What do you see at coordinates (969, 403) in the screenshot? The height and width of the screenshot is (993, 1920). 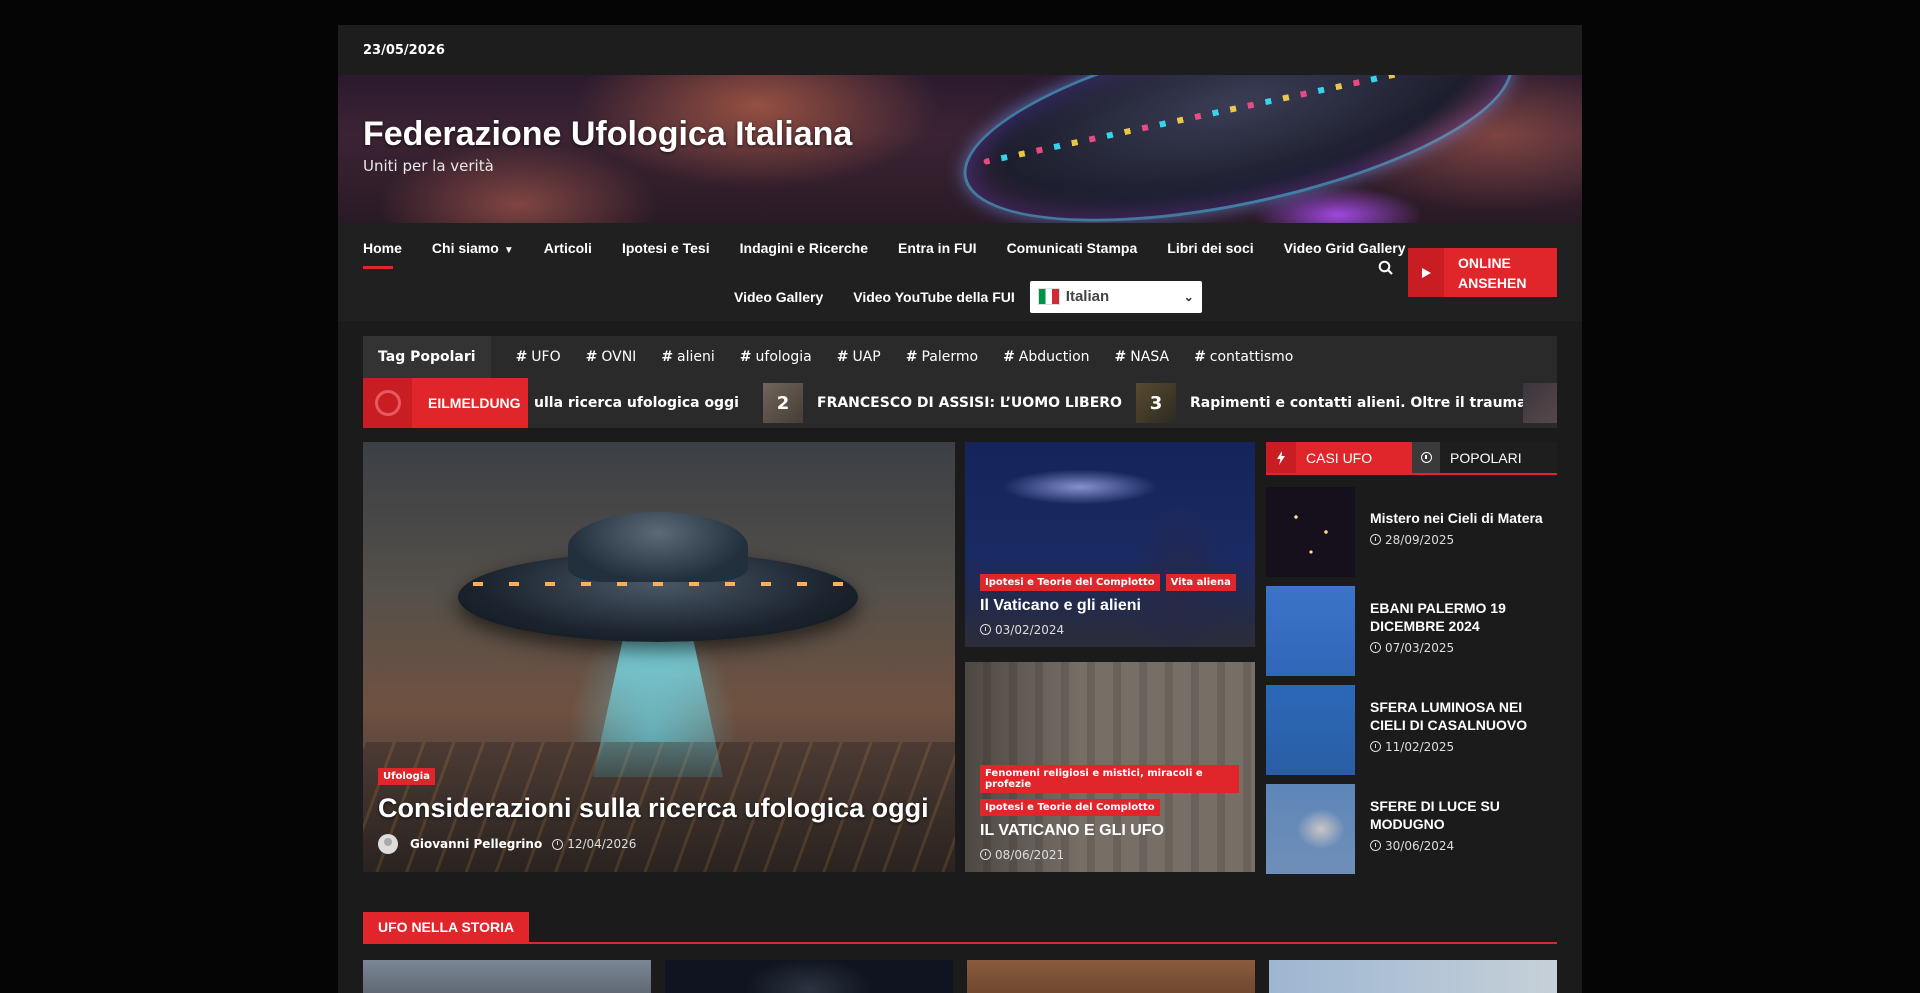 I see `ticker-item-text: FRANCESCO DI ASSISI: L’UOMO LIBERO` at bounding box center [969, 403].